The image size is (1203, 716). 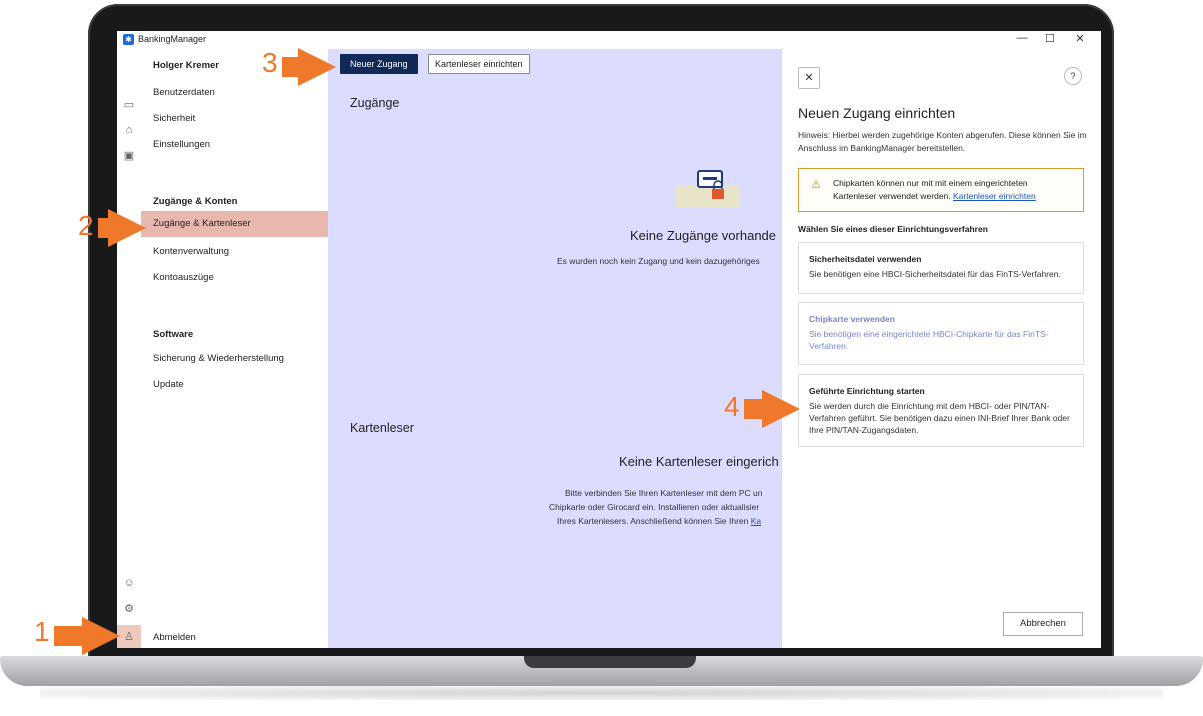 I want to click on sidebar-item-sicherung: Sicherung & Wiederherstellung, so click(x=218, y=358).